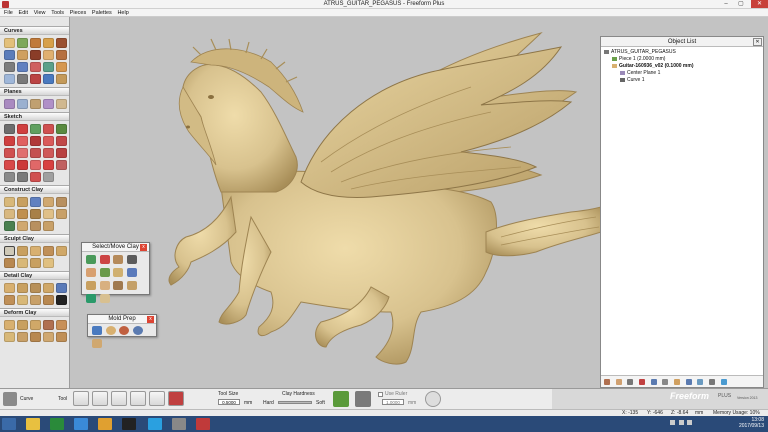 The height and width of the screenshot is (432, 768). Describe the element at coordinates (682, 52) in the screenshot. I see `tree-item-root: ATRUS_GUITAR_PEGASUS` at that location.